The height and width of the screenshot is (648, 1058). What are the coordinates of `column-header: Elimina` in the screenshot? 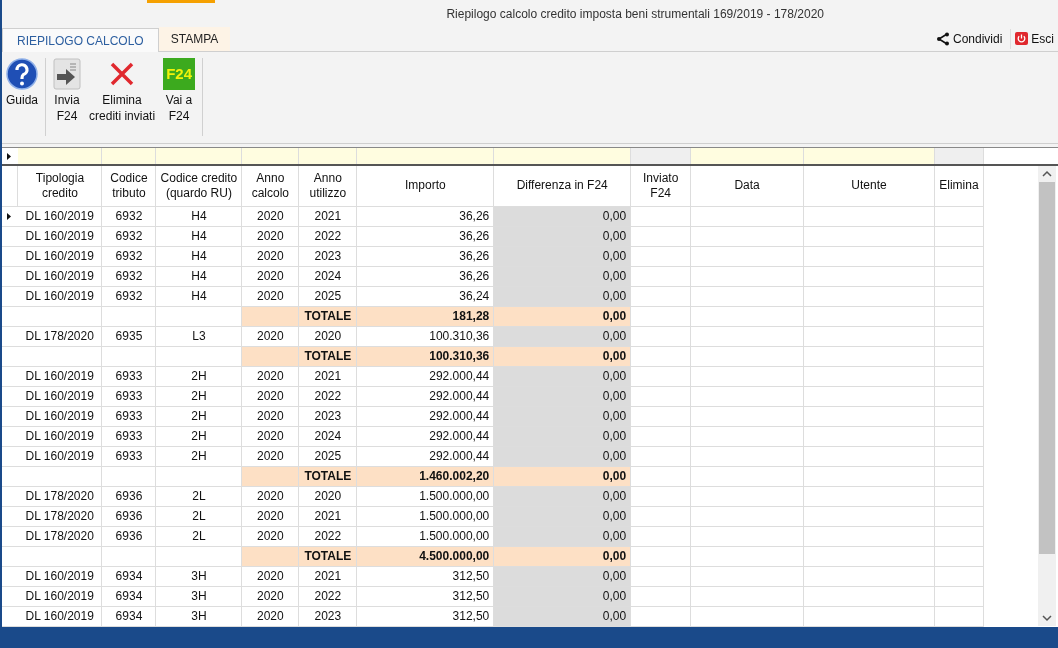 It's located at (959, 186).